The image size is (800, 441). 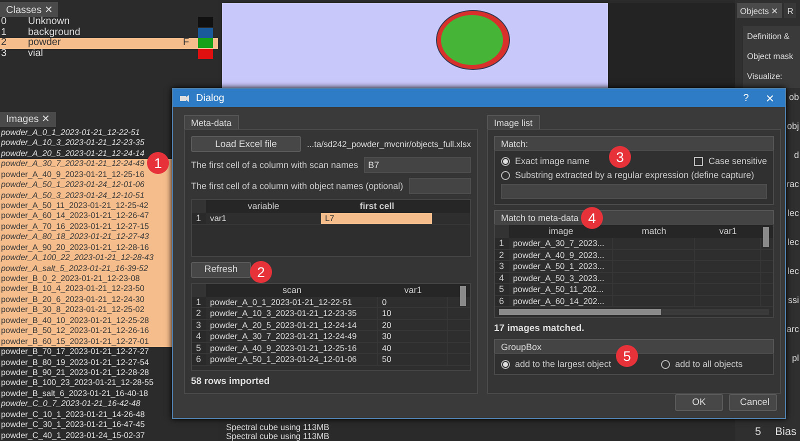 I want to click on column-header: scan, so click(x=291, y=290).